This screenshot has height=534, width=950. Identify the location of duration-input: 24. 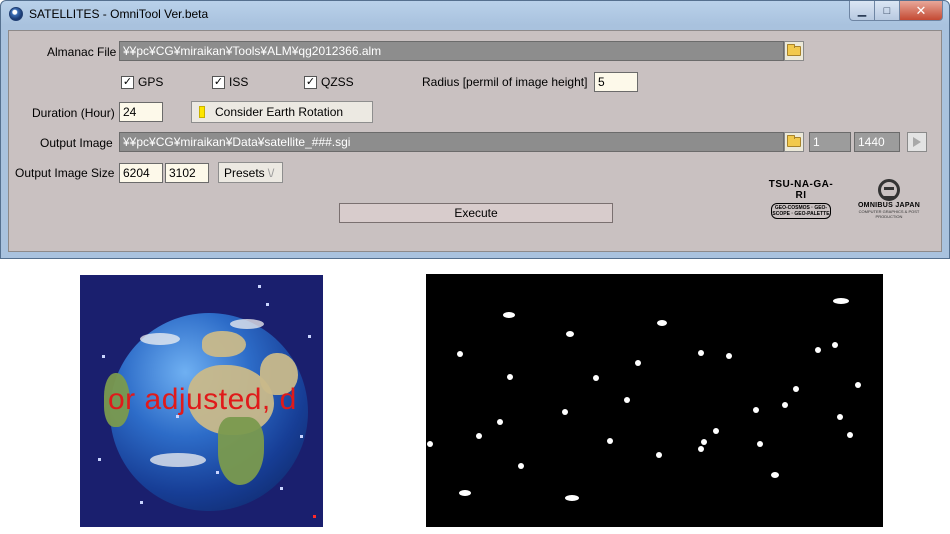
(141, 112).